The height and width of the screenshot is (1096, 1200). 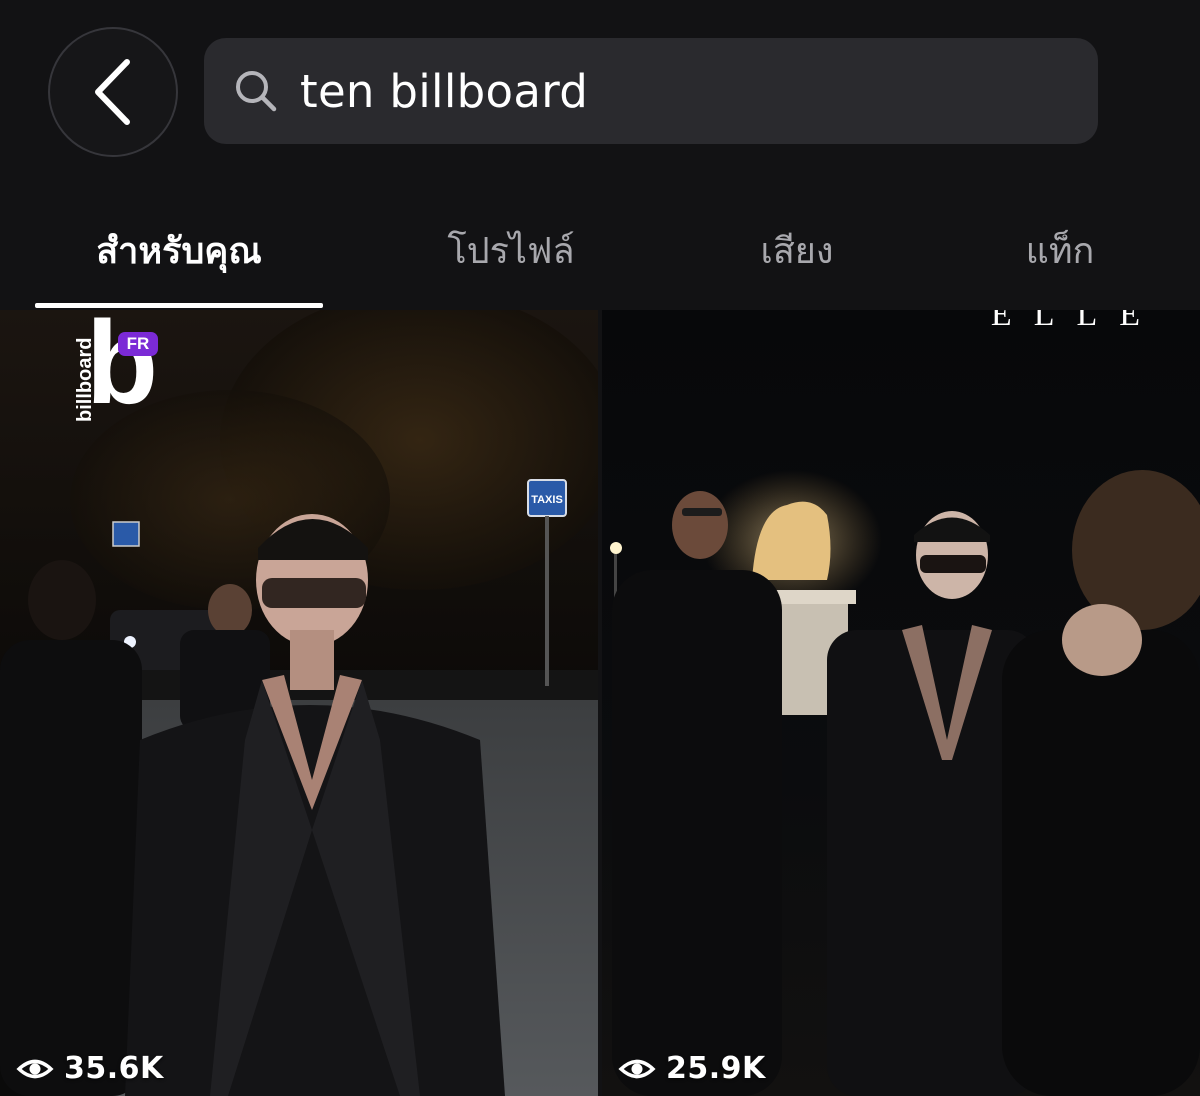 What do you see at coordinates (114, 1068) in the screenshot?
I see `views-count: 35.6K` at bounding box center [114, 1068].